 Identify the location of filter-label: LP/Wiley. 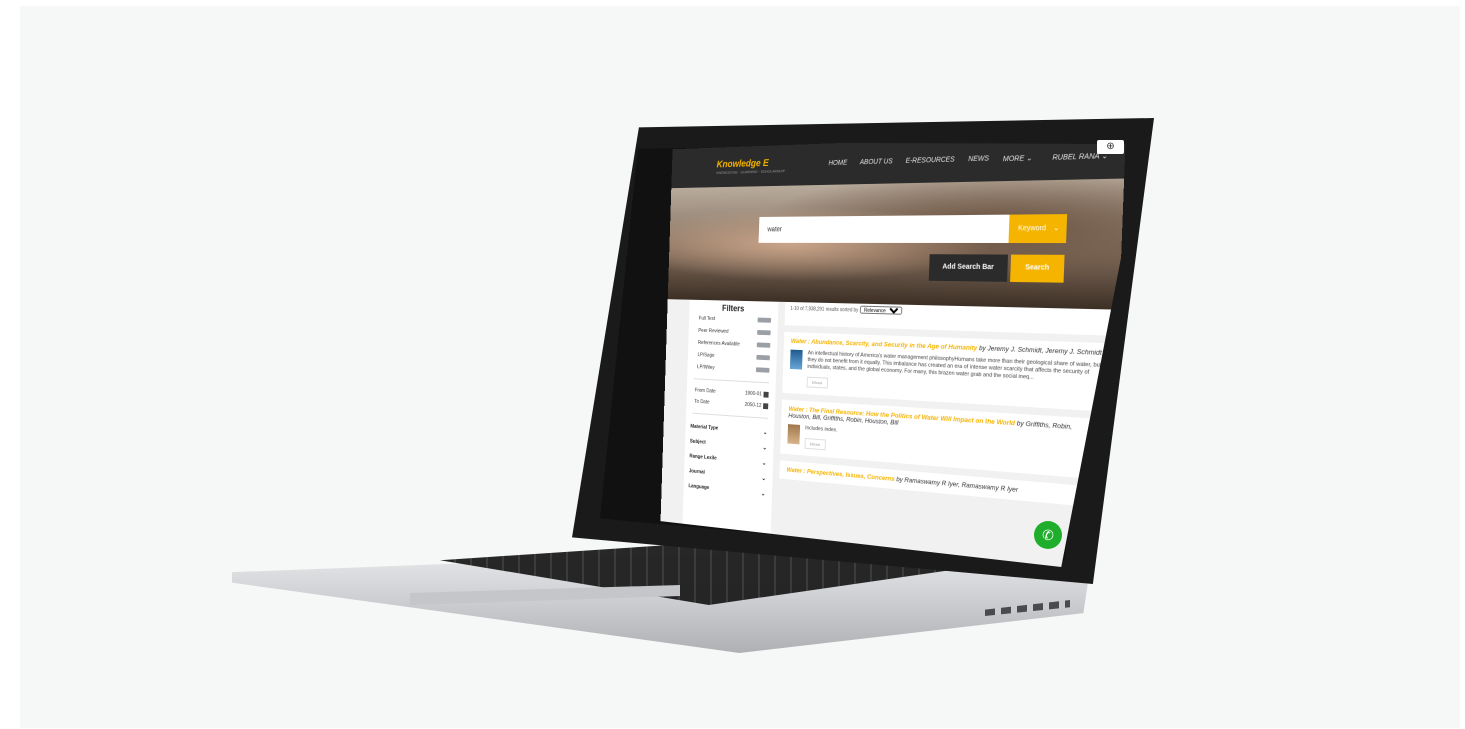
(706, 367).